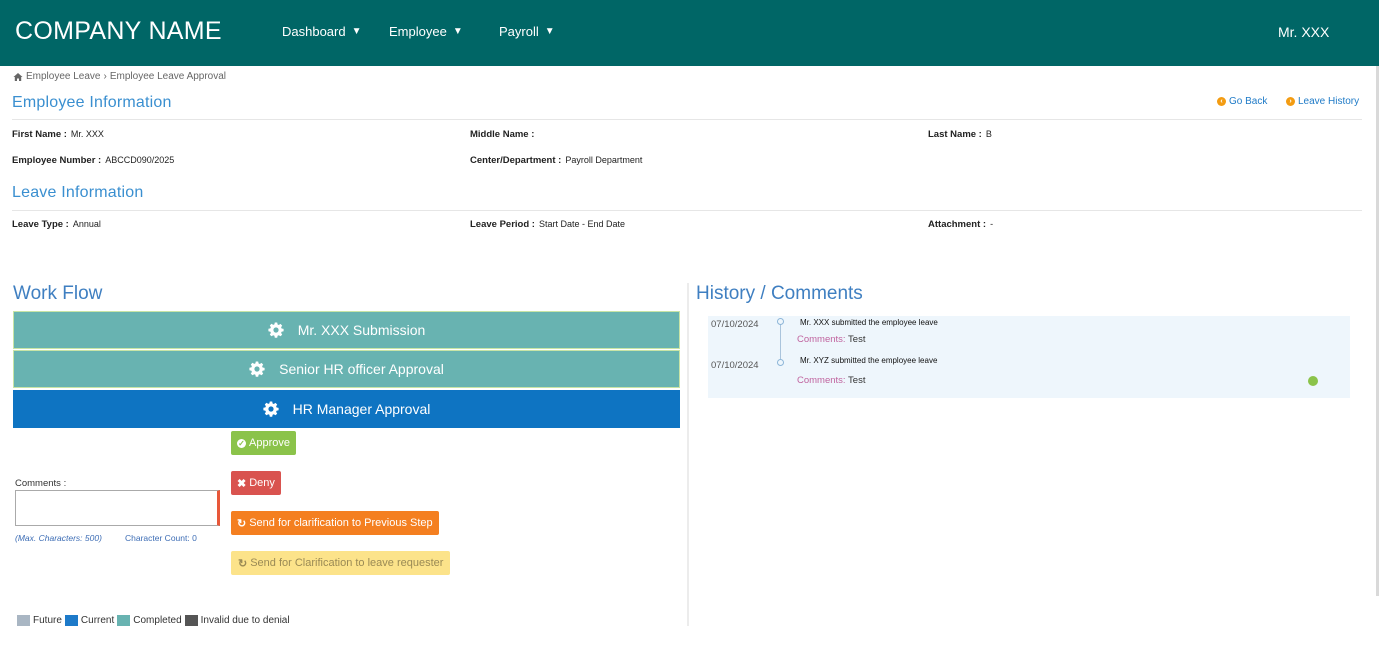 The image size is (1379, 661). What do you see at coordinates (869, 360) in the screenshot?
I see `history-text: Mr. XYZ submitted the employee leave` at bounding box center [869, 360].